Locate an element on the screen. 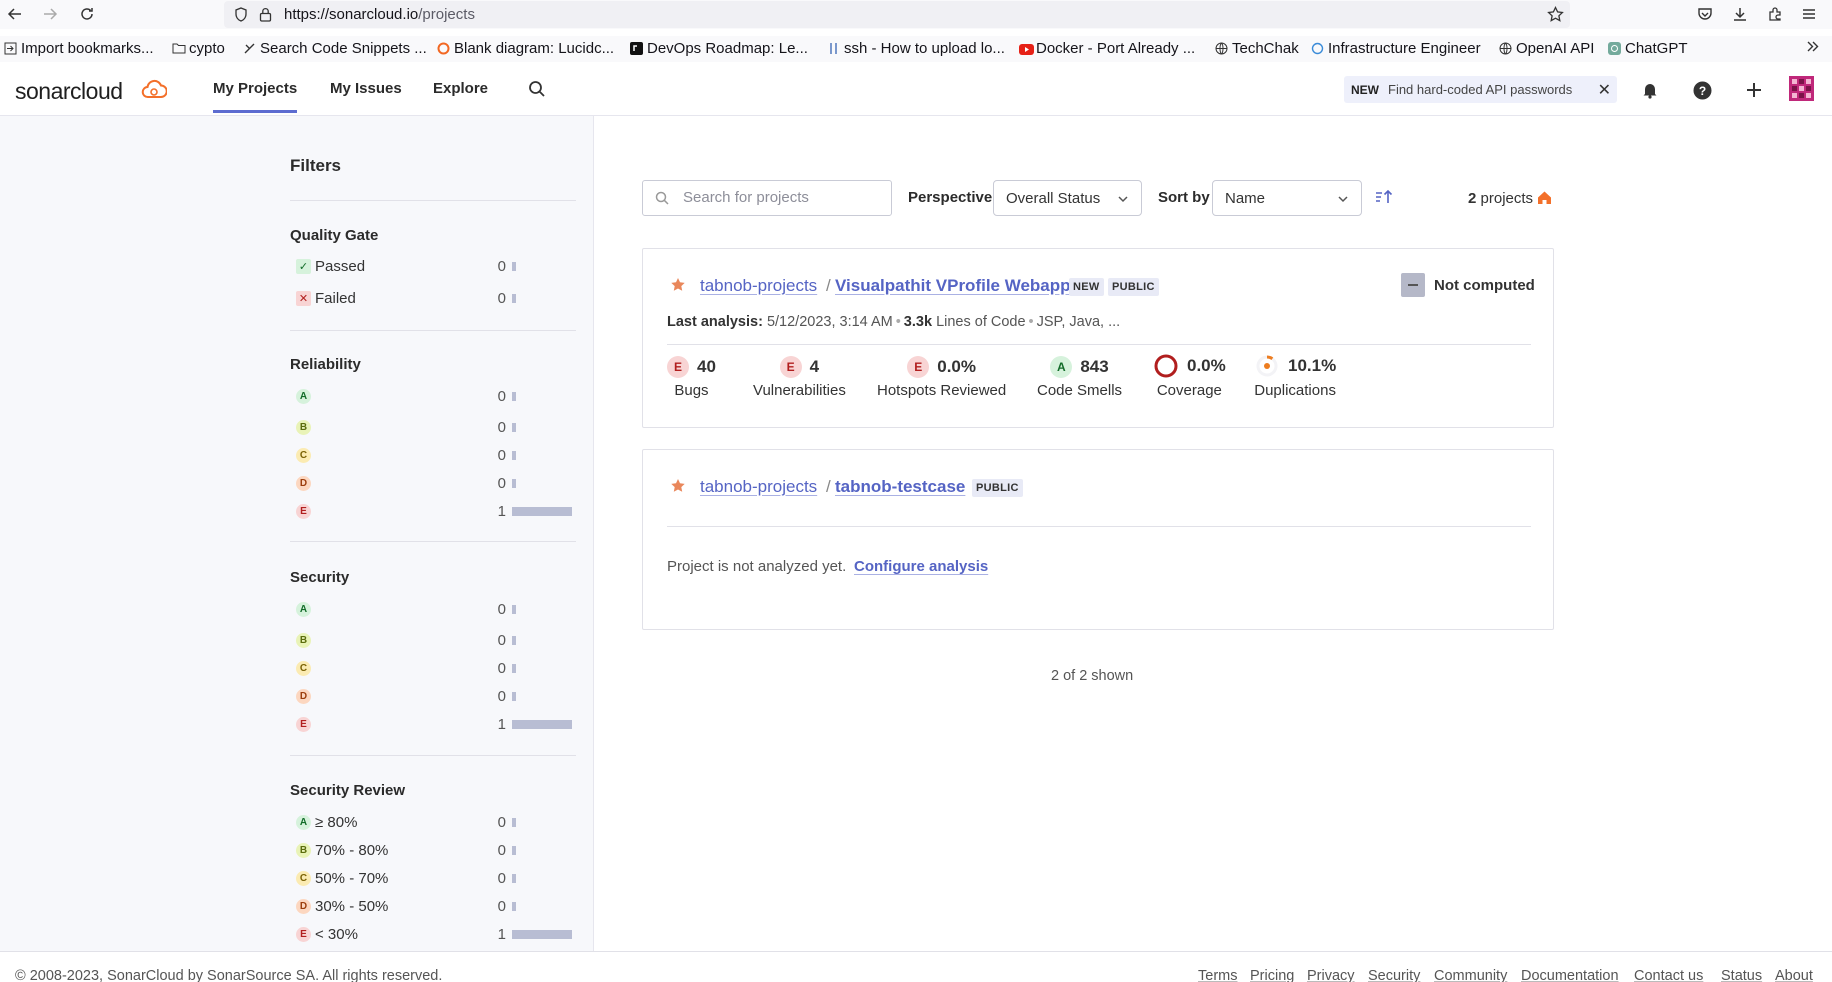  footer-link-terms: Terms is located at coordinates (1217, 975).